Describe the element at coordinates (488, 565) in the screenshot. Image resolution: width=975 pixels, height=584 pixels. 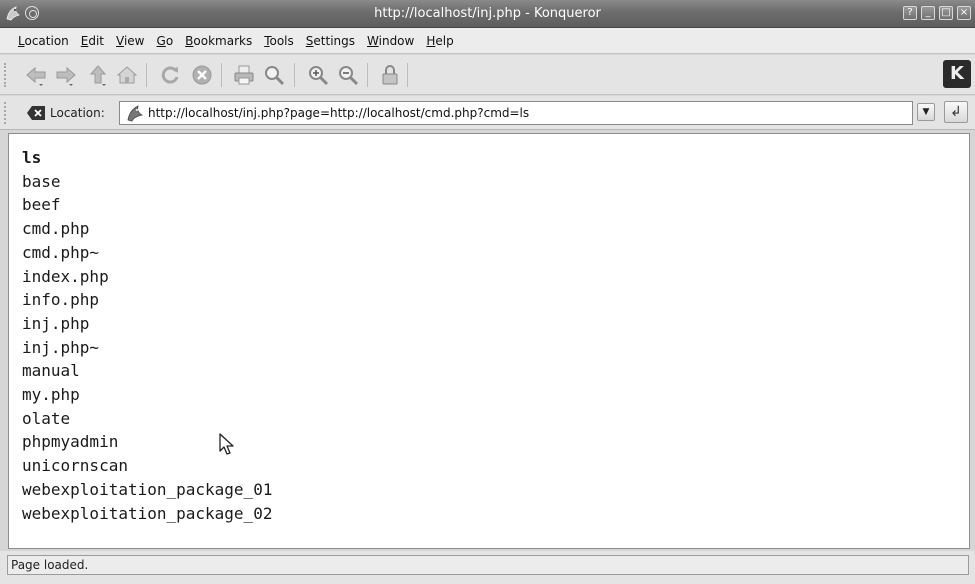
I see `status-text: Page loaded.` at that location.